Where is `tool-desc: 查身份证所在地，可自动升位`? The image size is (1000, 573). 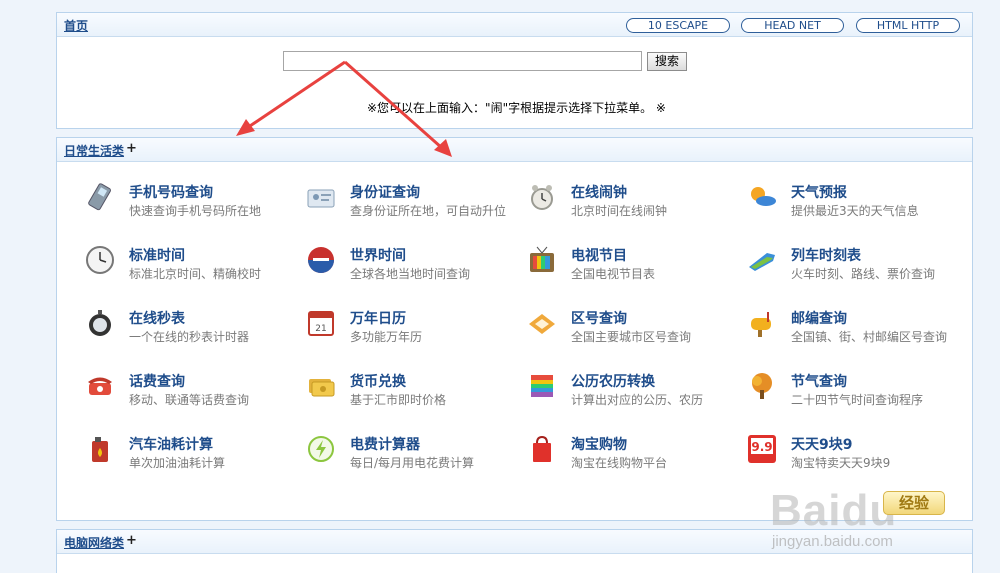 tool-desc: 查身份证所在地，可自动升位 is located at coordinates (428, 211).